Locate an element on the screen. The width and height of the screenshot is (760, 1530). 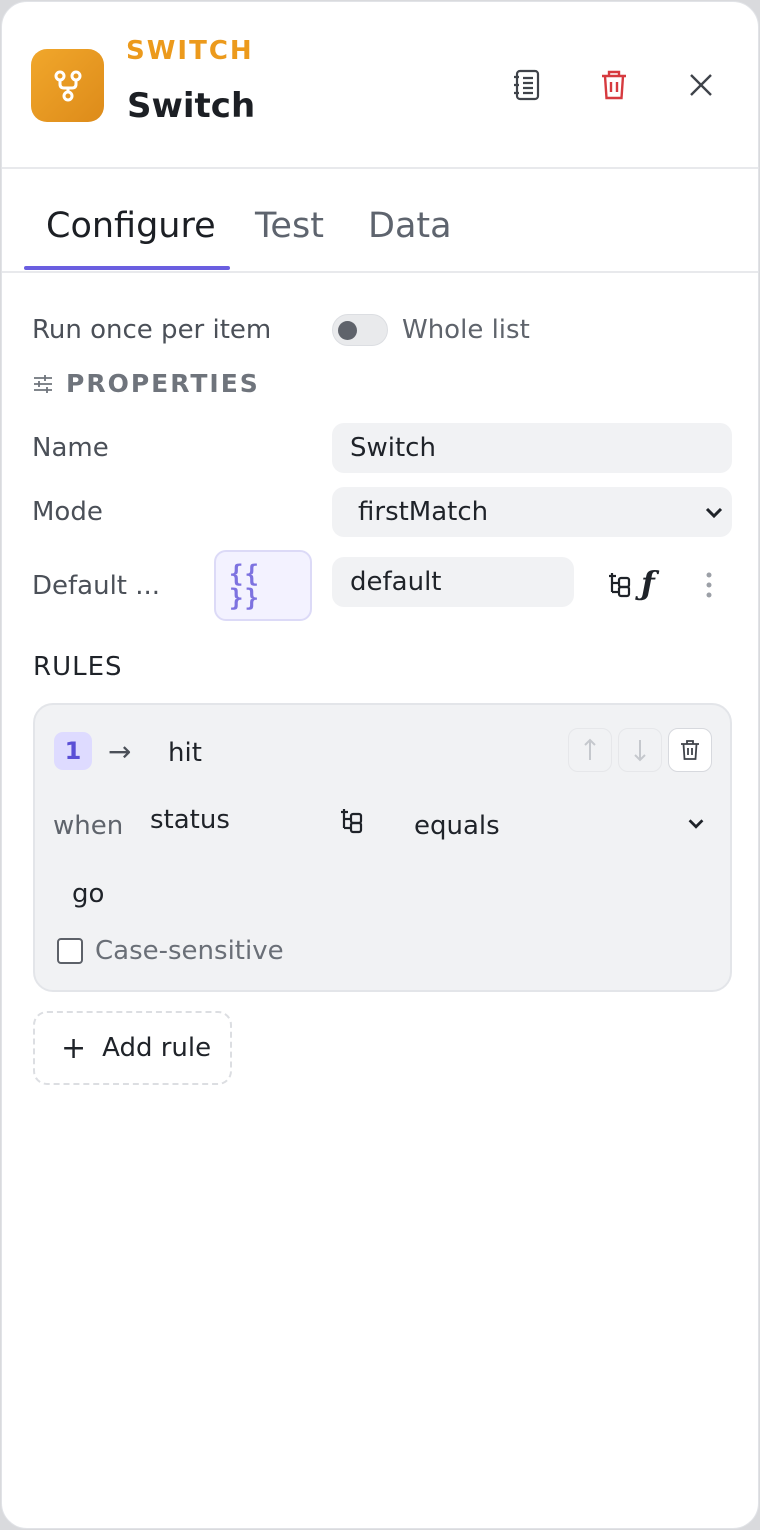
panel-header: SWITCH Switch is located at coordinates (380, 85).